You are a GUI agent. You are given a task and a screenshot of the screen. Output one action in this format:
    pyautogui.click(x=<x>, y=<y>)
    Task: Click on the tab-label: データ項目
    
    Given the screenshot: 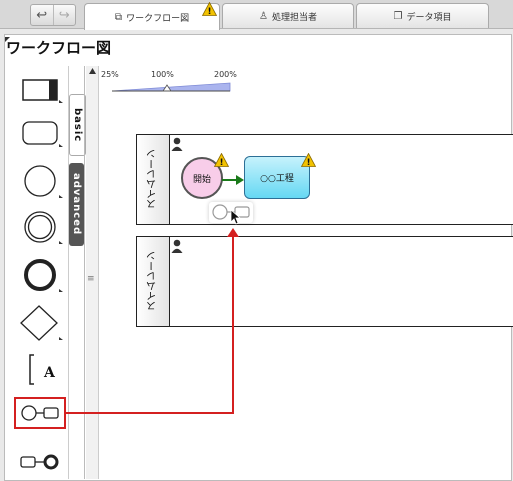 What is the action you would take?
    pyautogui.click(x=429, y=17)
    